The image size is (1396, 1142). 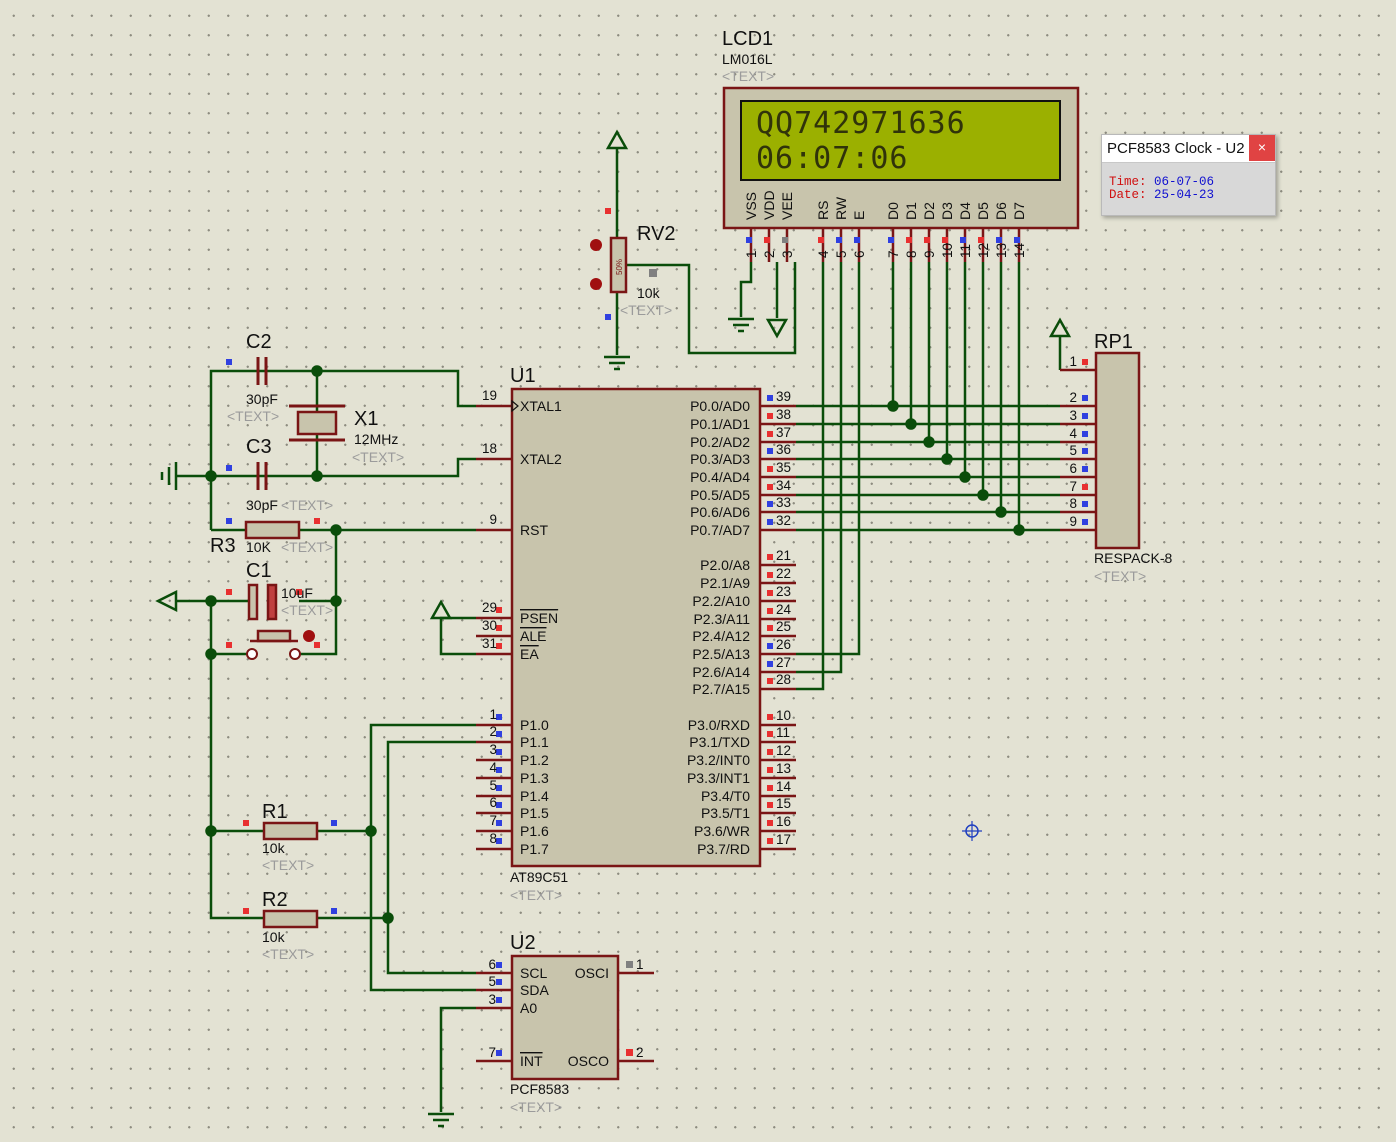 I want to click on u1-pin-name: P0.5/AD5, so click(x=720, y=495).